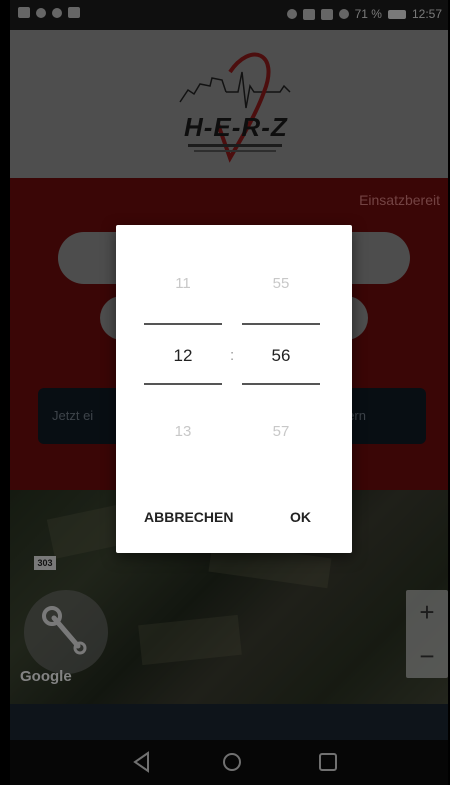  What do you see at coordinates (300, 517) in the screenshot?
I see `ok-button: OK` at bounding box center [300, 517].